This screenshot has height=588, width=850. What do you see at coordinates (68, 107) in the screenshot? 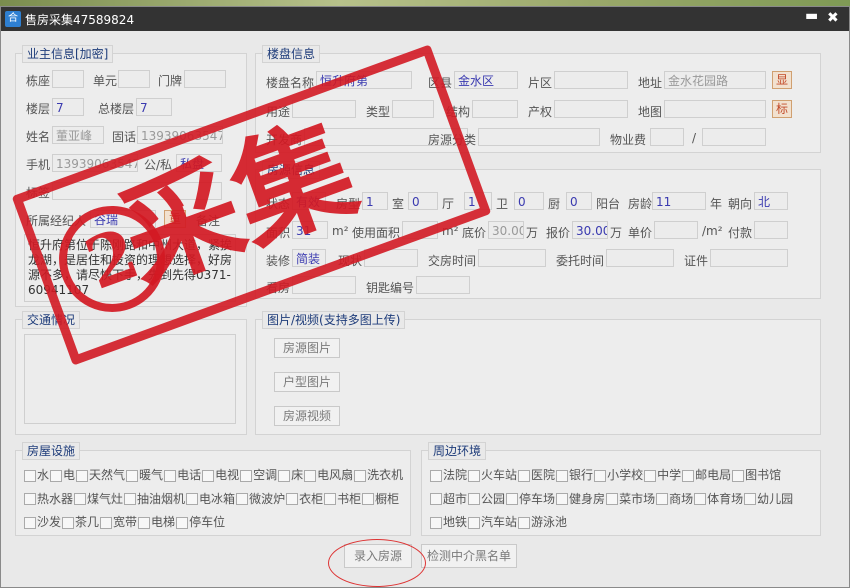
I see `floor-input: 7` at bounding box center [68, 107].